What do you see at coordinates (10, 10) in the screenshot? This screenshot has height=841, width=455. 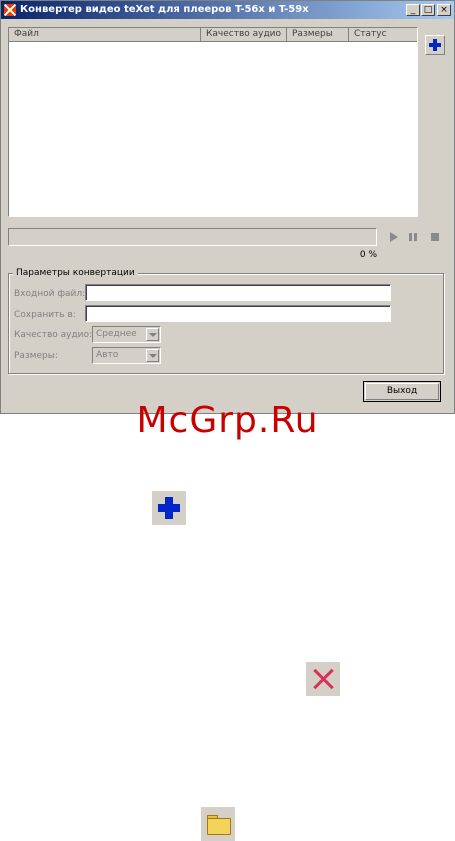 I see `app-icon` at bounding box center [10, 10].